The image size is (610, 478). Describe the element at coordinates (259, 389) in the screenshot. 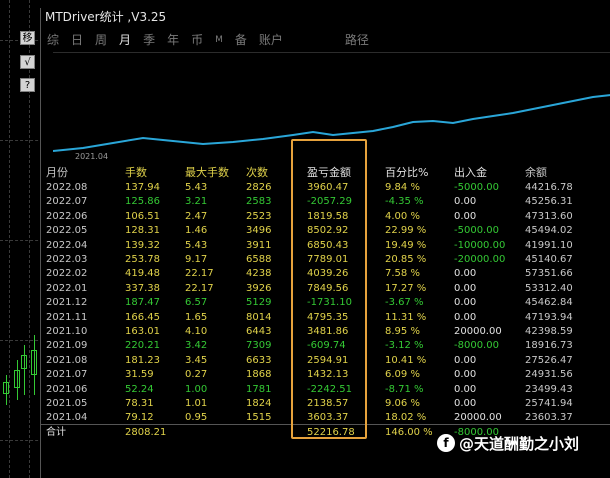

I see `row-count: 1781` at that location.